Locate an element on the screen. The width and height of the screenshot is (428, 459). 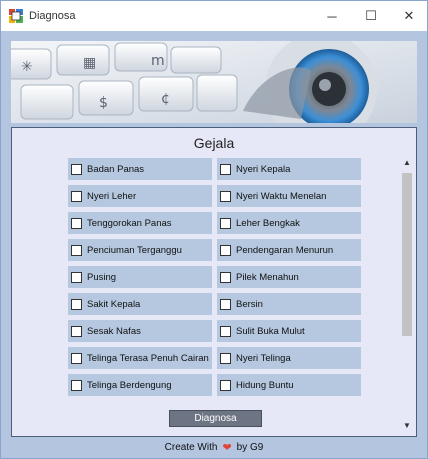
symptom-checkbox-hidung-buntu: Hidung Buntu is located at coordinates (289, 385).